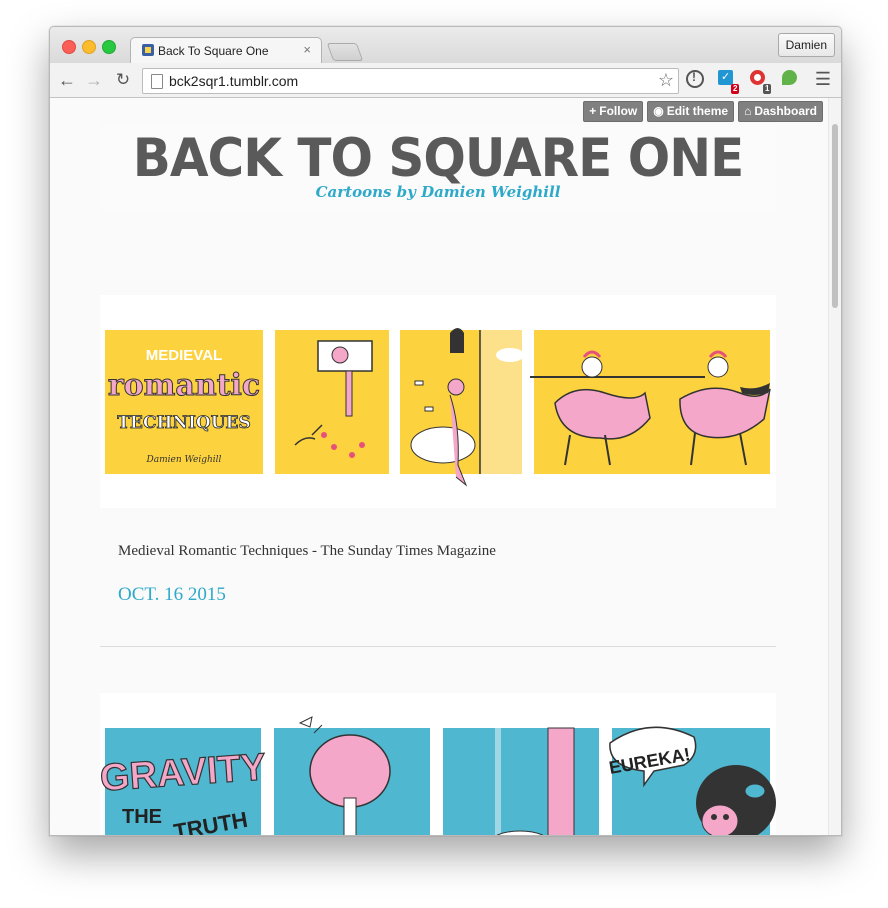 Image resolution: width=888 pixels, height=908 pixels. Describe the element at coordinates (438, 775) in the screenshot. I see `gravity-comic-illustration: GRAVITY THE TRUTH EUREKA!` at that location.